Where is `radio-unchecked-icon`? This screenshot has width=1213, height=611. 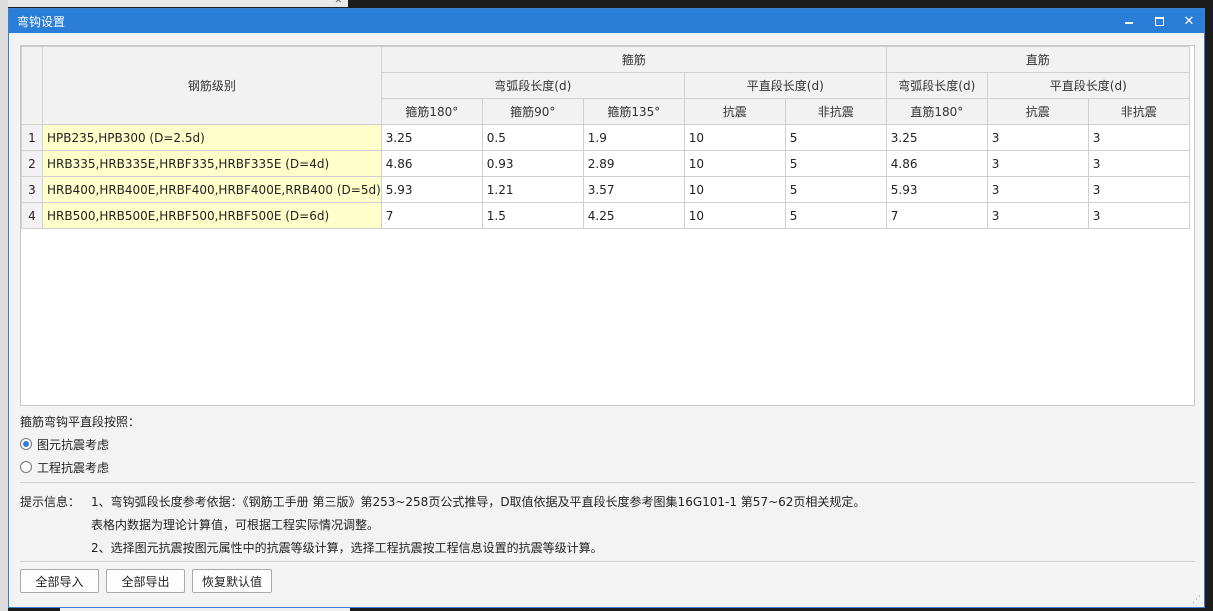
radio-unchecked-icon is located at coordinates (26, 467).